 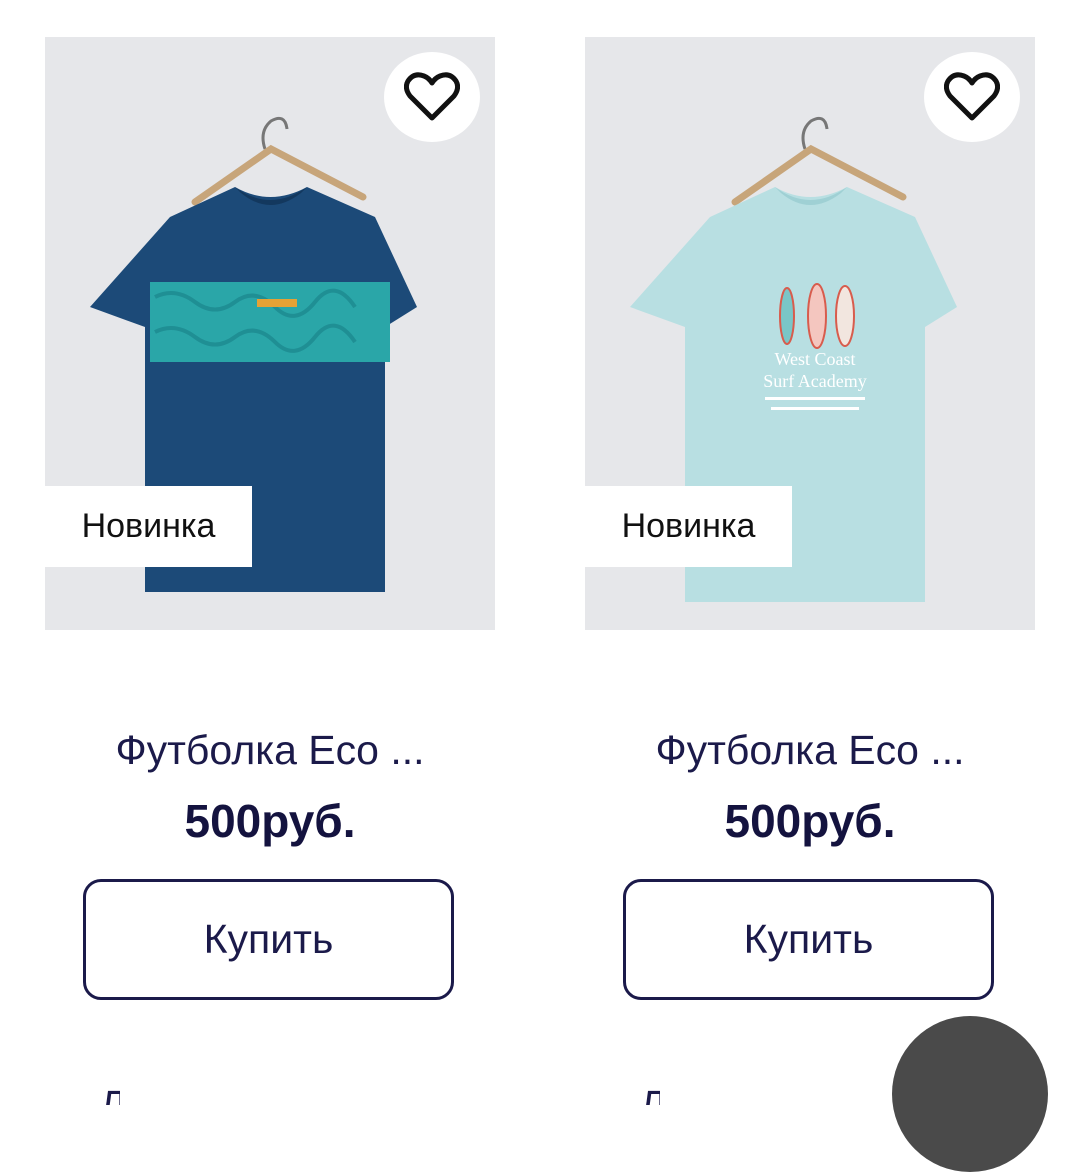 I want to click on floating-action-button, so click(x=970, y=1094).